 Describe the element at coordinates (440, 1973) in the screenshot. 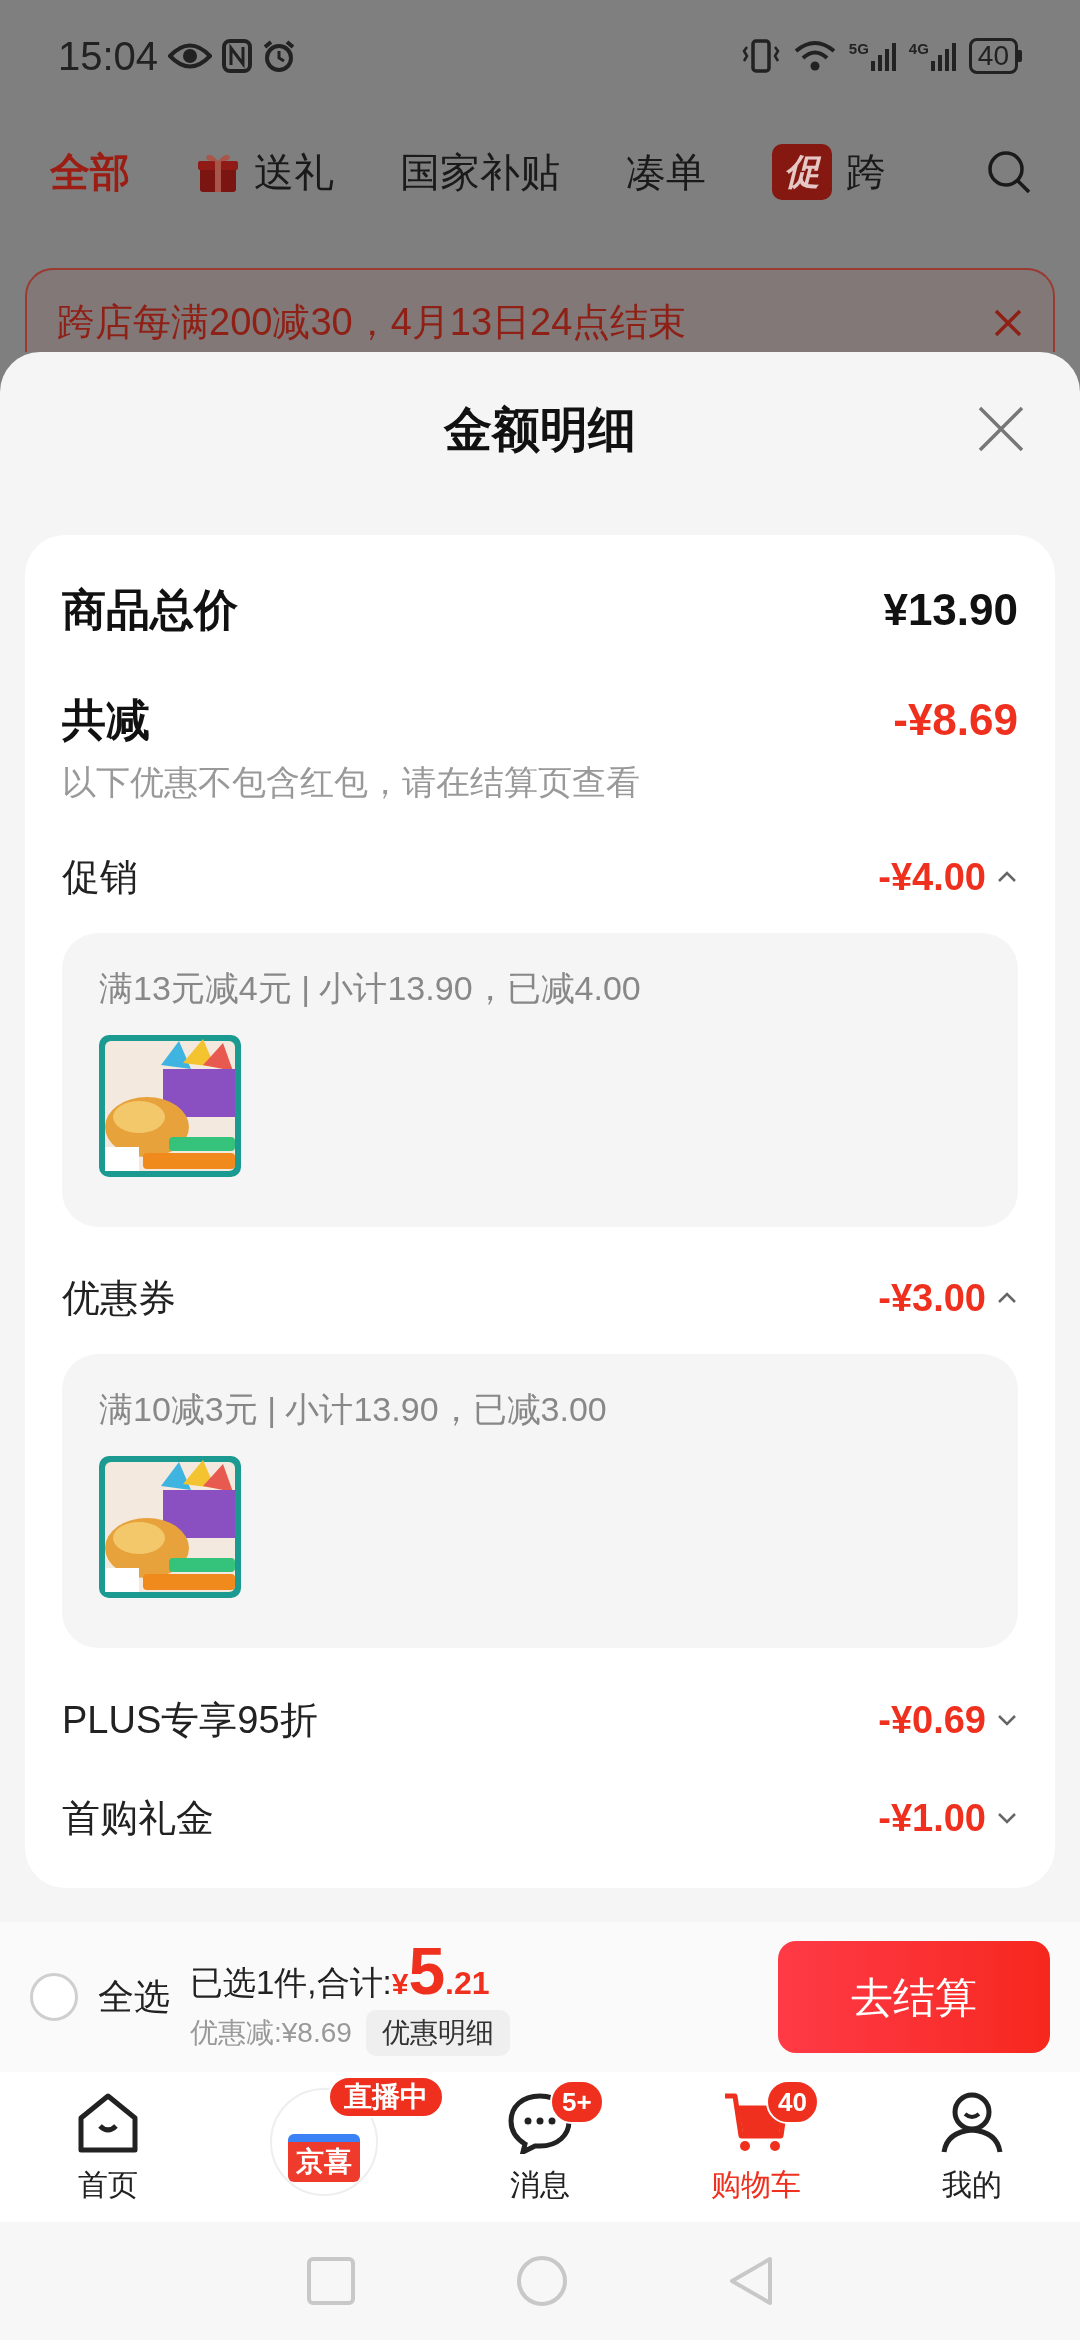

I see `total-amount: ¥5.21` at that location.